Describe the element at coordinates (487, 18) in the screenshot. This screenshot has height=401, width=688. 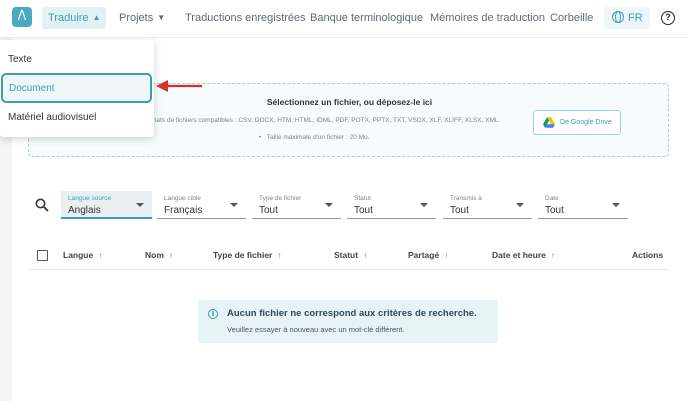
I see `nav-memoires-de-traduction: Mémoires de traduction` at that location.